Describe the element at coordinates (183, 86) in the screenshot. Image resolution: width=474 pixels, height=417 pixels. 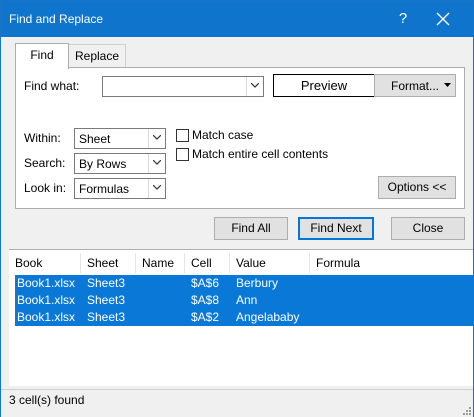
I see `find-what-input` at that location.